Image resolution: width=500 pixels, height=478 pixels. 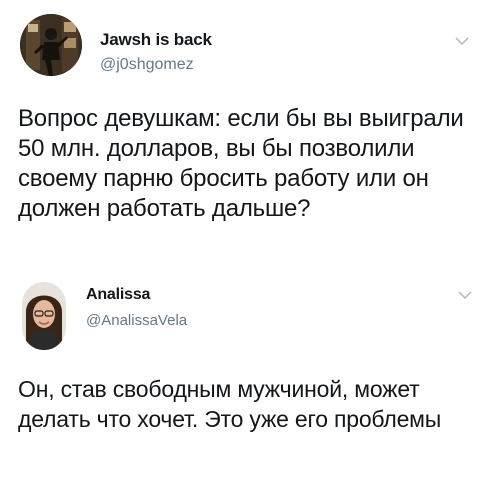 I want to click on user-handle: @AnalissaVela, so click(x=136, y=320).